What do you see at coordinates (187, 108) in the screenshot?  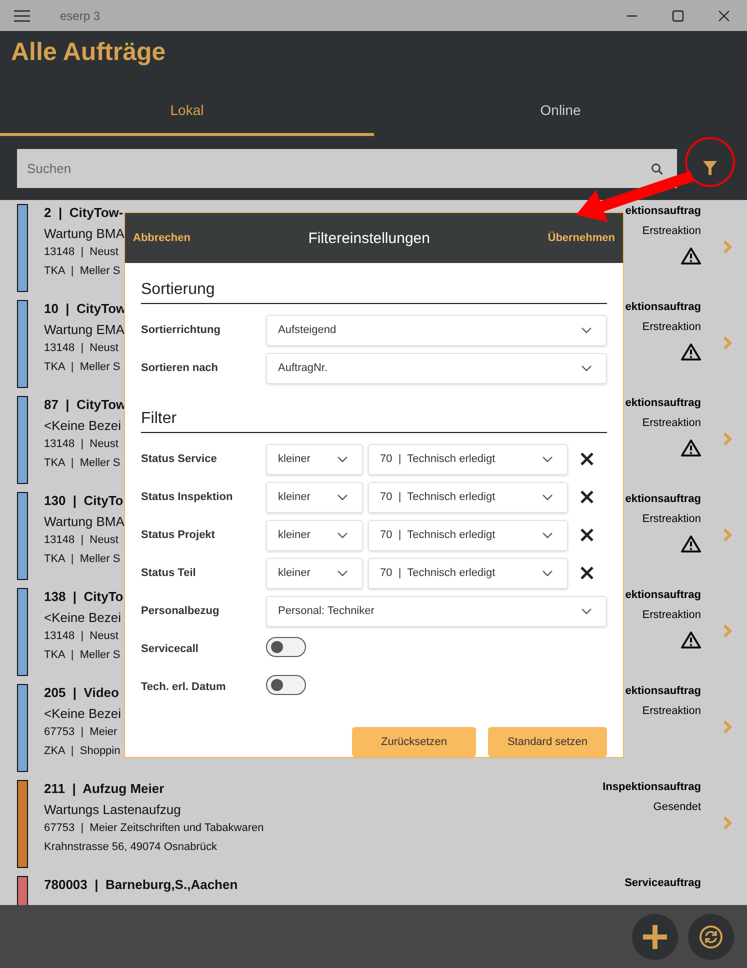 I see `tab: Lokal` at bounding box center [187, 108].